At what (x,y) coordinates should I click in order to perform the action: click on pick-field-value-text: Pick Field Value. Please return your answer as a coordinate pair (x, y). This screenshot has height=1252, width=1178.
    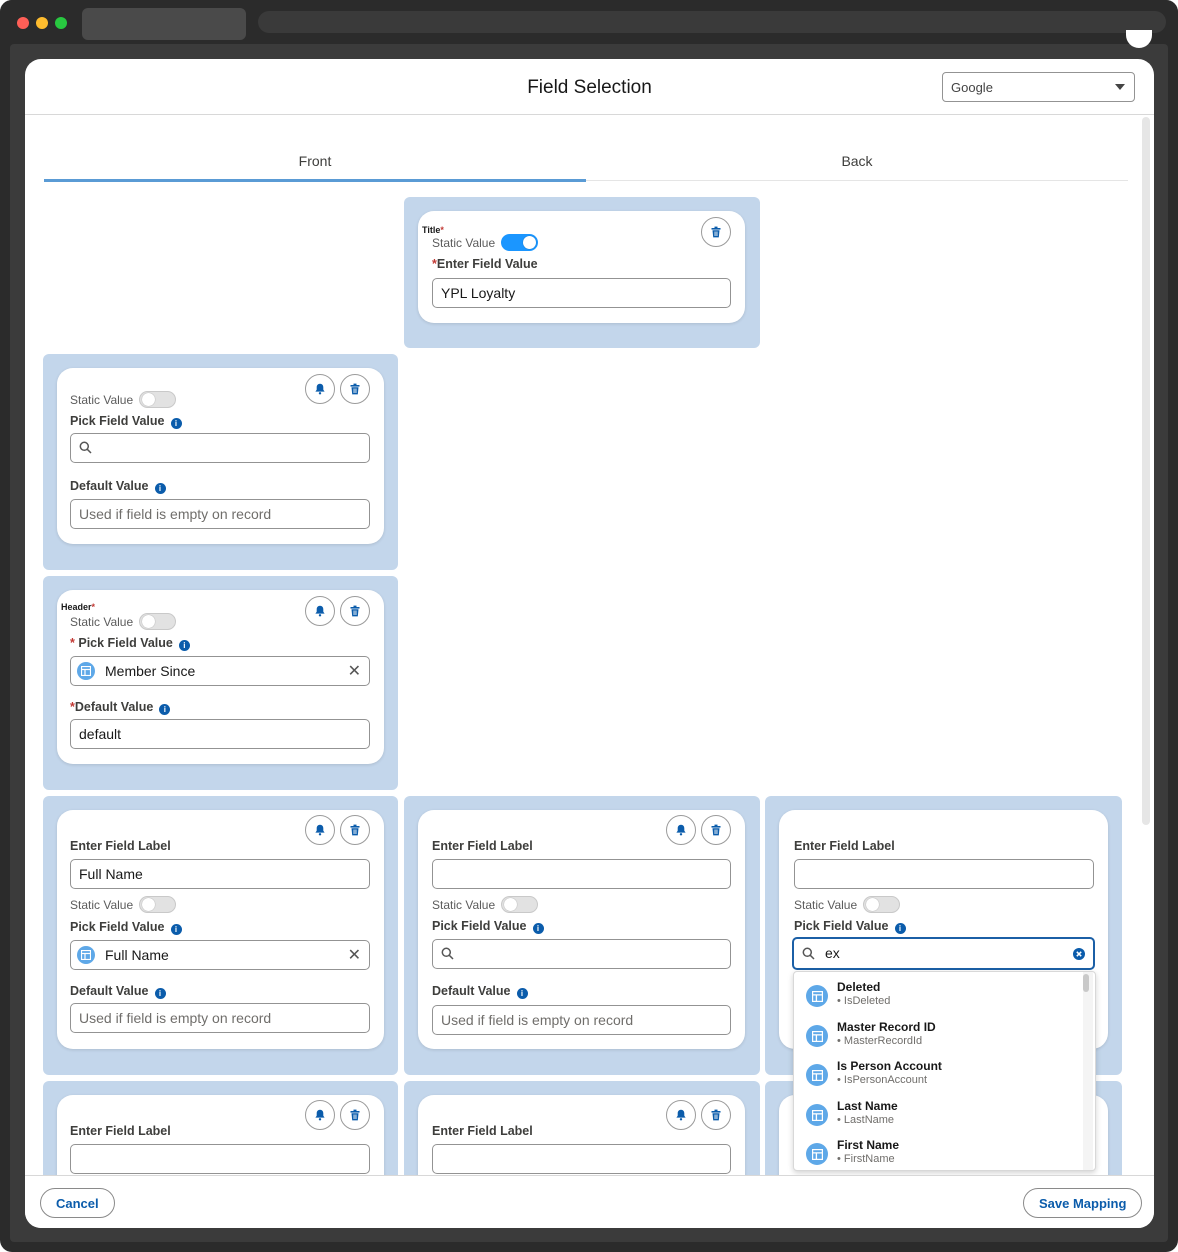
    Looking at the image, I should click on (117, 927).